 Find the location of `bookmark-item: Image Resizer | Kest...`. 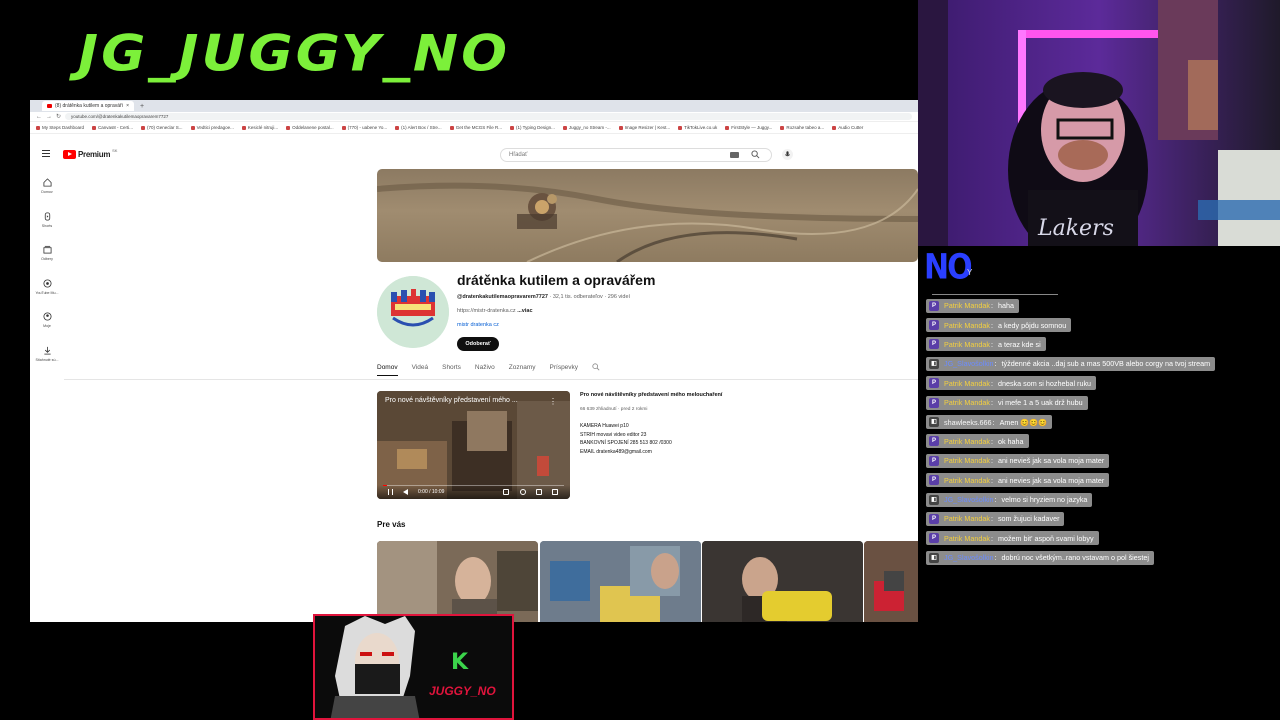

bookmark-item: Image Resizer | Kest... is located at coordinates (644, 127).